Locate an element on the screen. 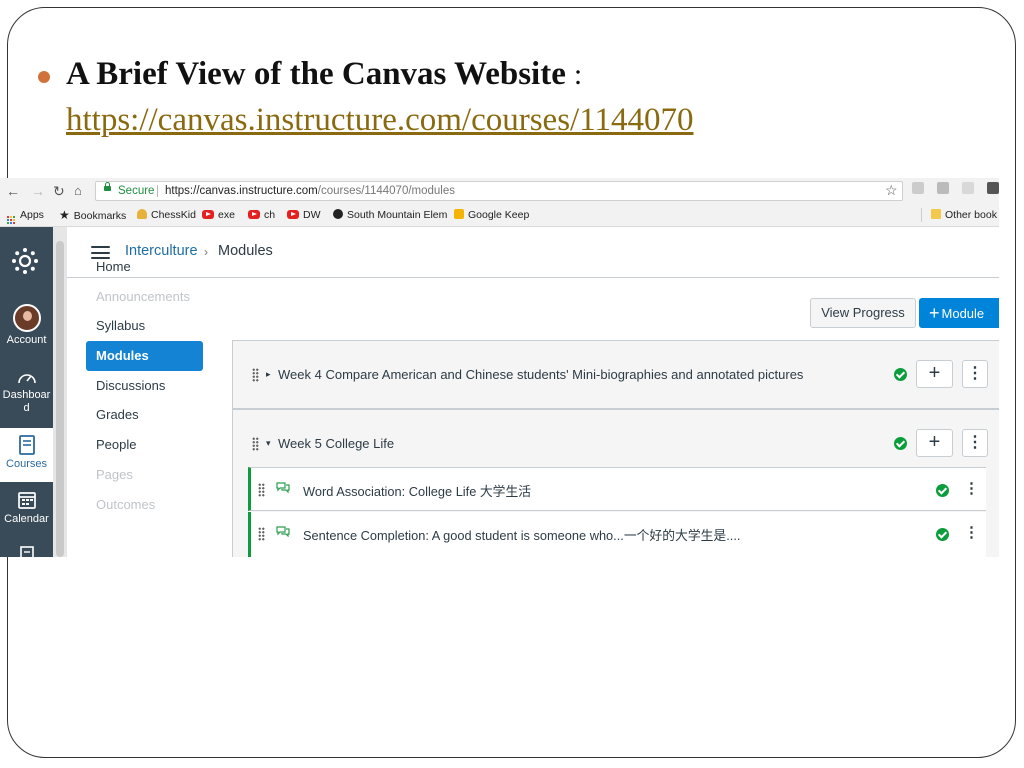  breadcrumb-current: Modules is located at coordinates (245, 251).